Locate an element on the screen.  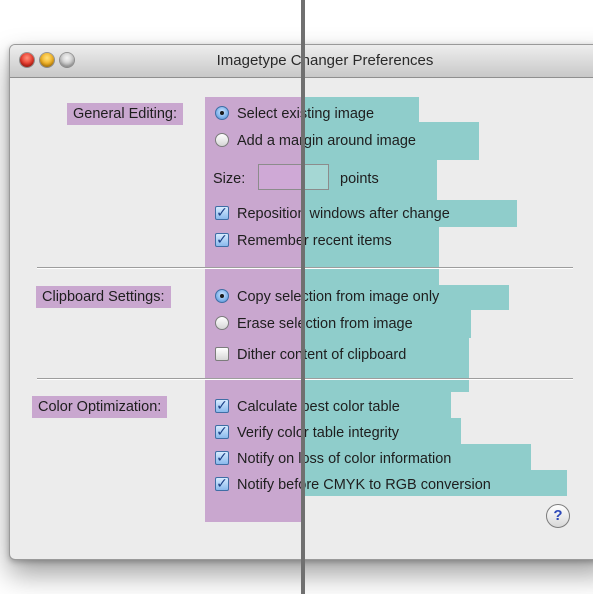
checkbox-notify-cmyk: ✓ is located at coordinates (222, 483).